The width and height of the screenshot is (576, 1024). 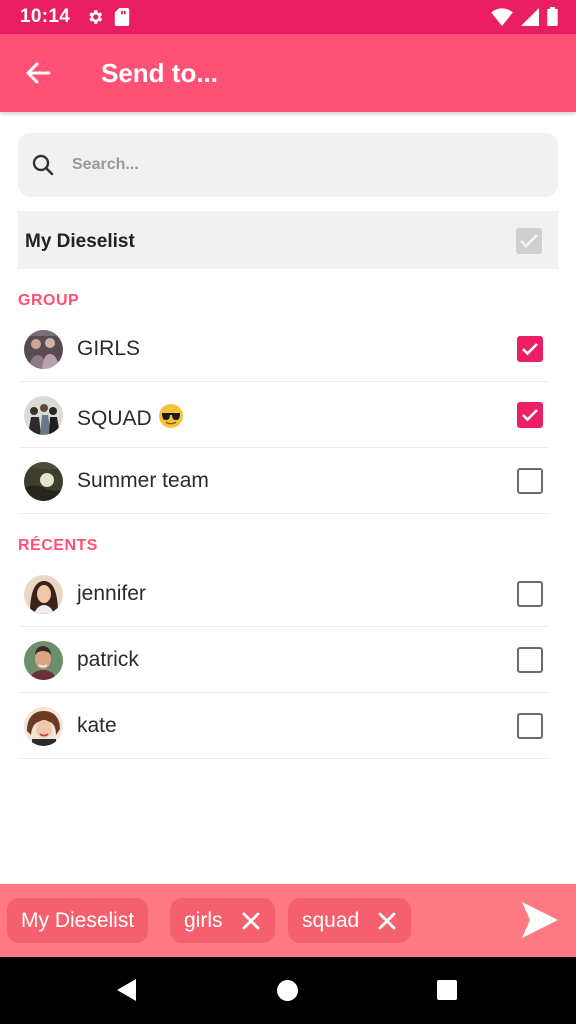 What do you see at coordinates (96, 17) in the screenshot?
I see `settings-icon` at bounding box center [96, 17].